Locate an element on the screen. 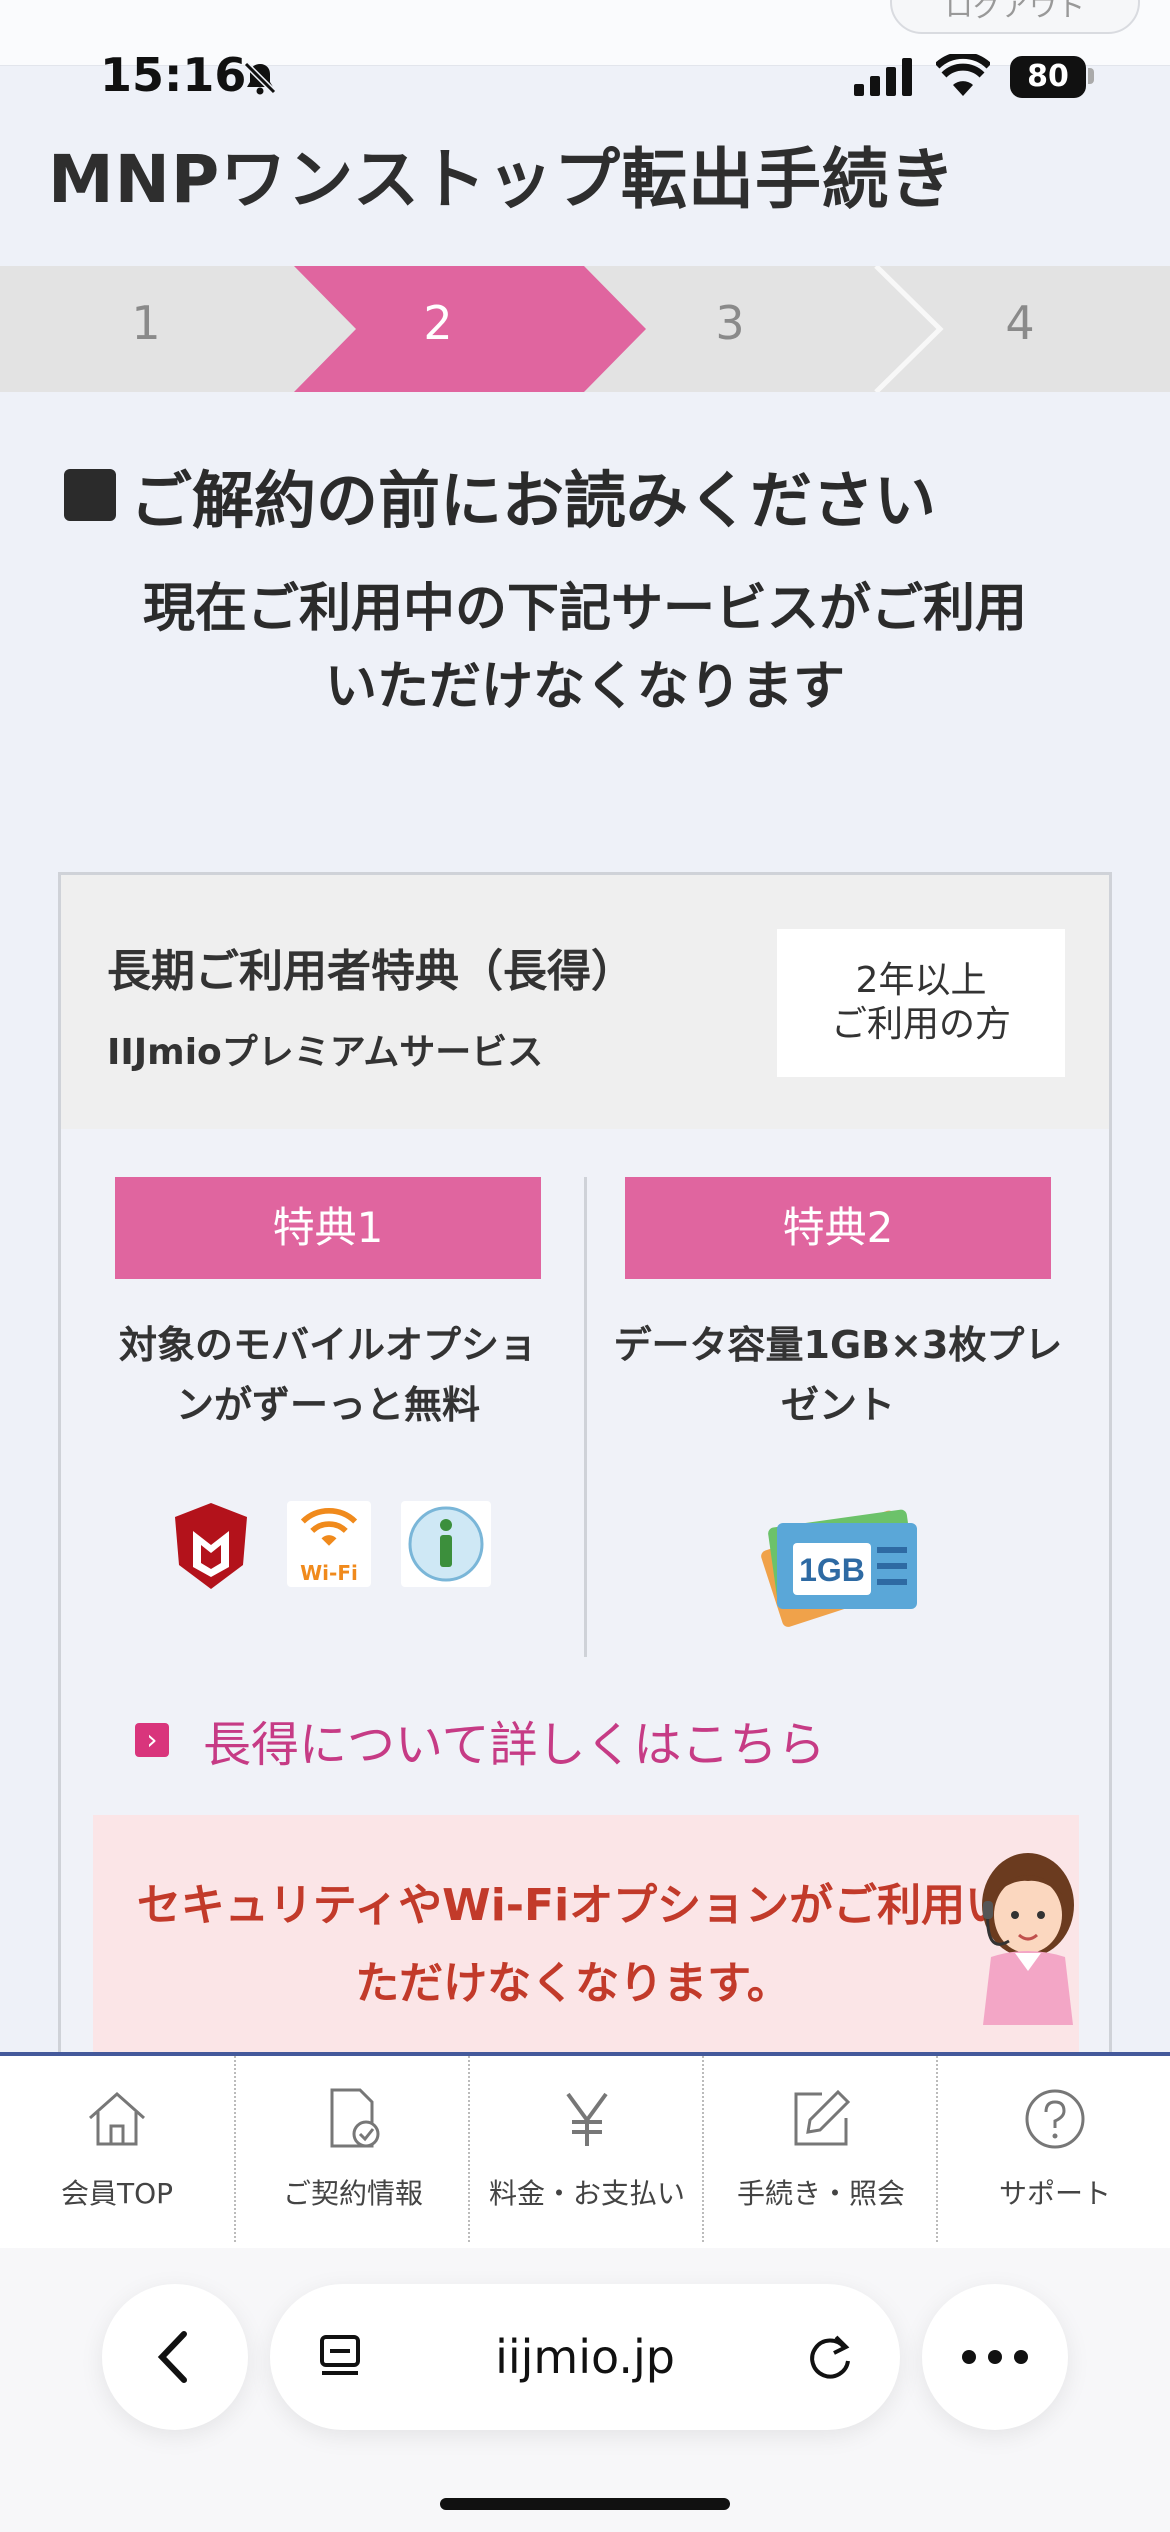  warning-line-2: ただけなくなります。 is located at coordinates (573, 1983).